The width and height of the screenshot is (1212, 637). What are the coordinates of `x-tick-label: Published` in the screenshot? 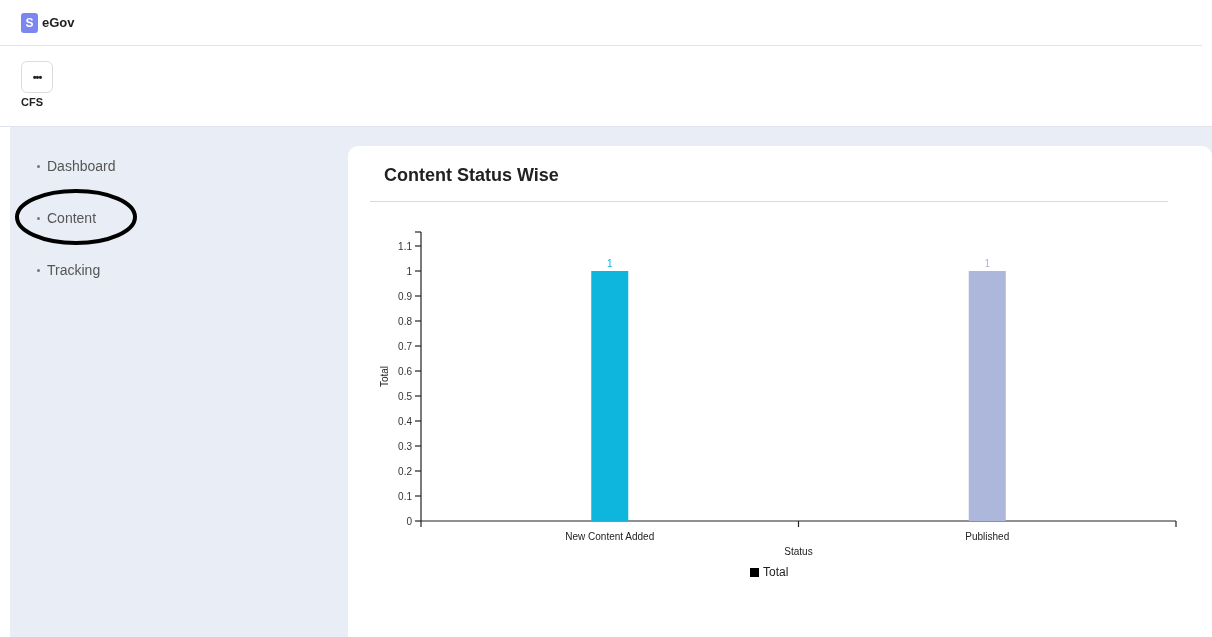 It's located at (987, 536).